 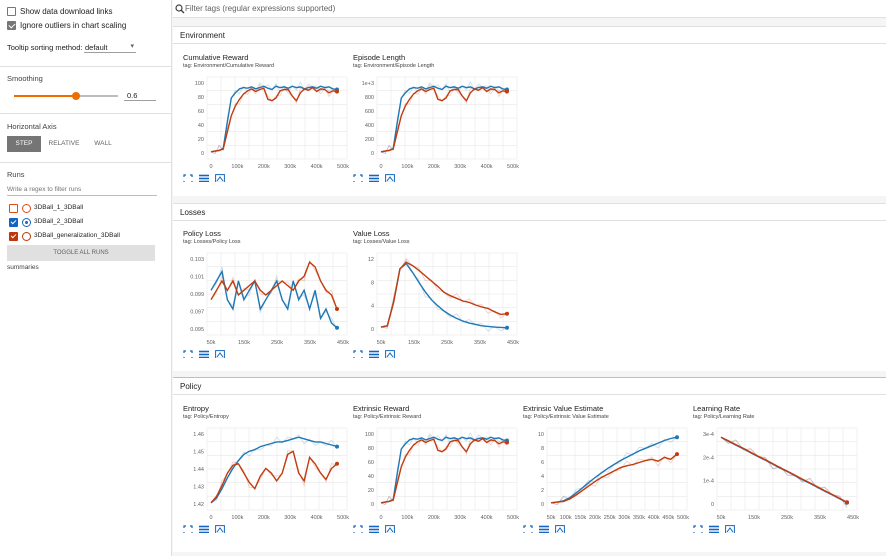 I want to click on x-tick-label: 100k, so click(x=237, y=167).